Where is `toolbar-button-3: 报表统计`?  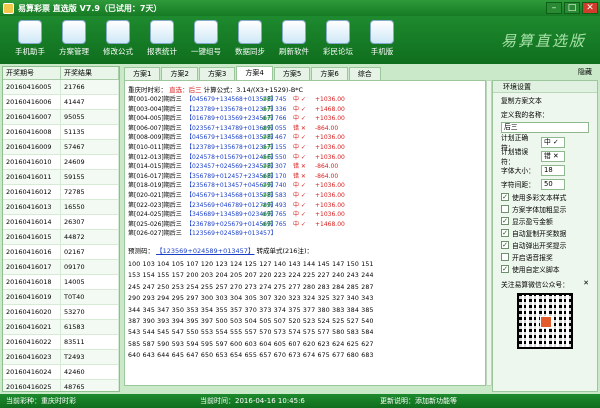
toolbar-button-3: 报表统计 is located at coordinates (162, 40).